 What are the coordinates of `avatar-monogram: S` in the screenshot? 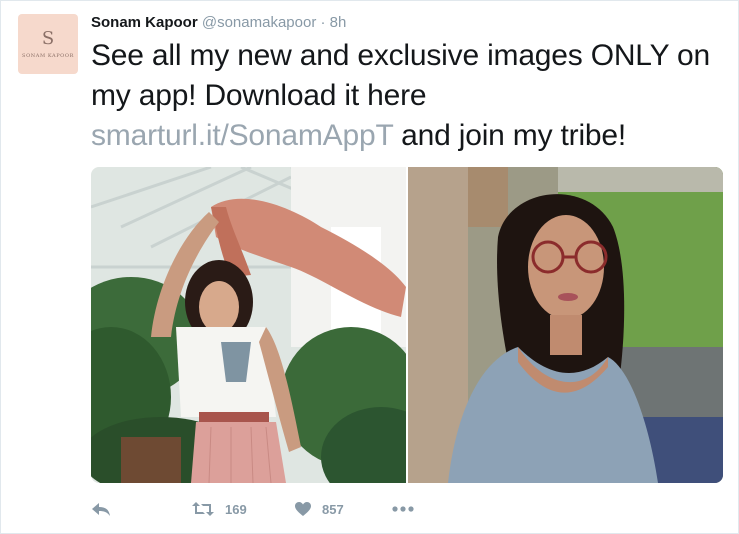 It's located at (48, 38).